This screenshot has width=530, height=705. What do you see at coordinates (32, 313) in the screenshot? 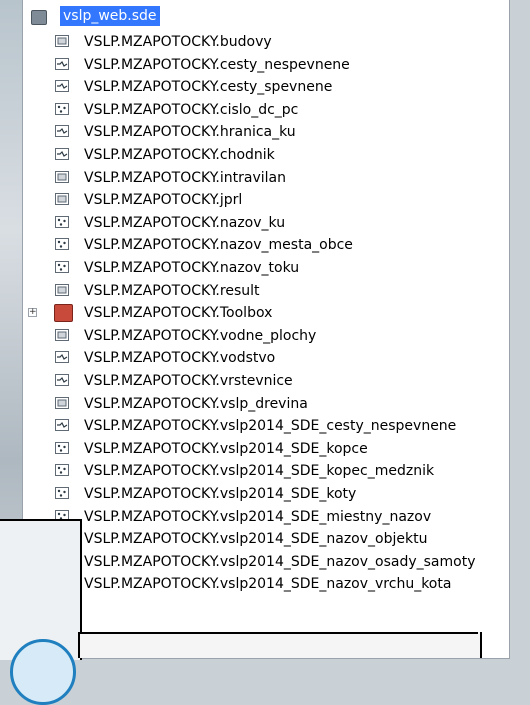
I see `expand-icon: +` at bounding box center [32, 313].